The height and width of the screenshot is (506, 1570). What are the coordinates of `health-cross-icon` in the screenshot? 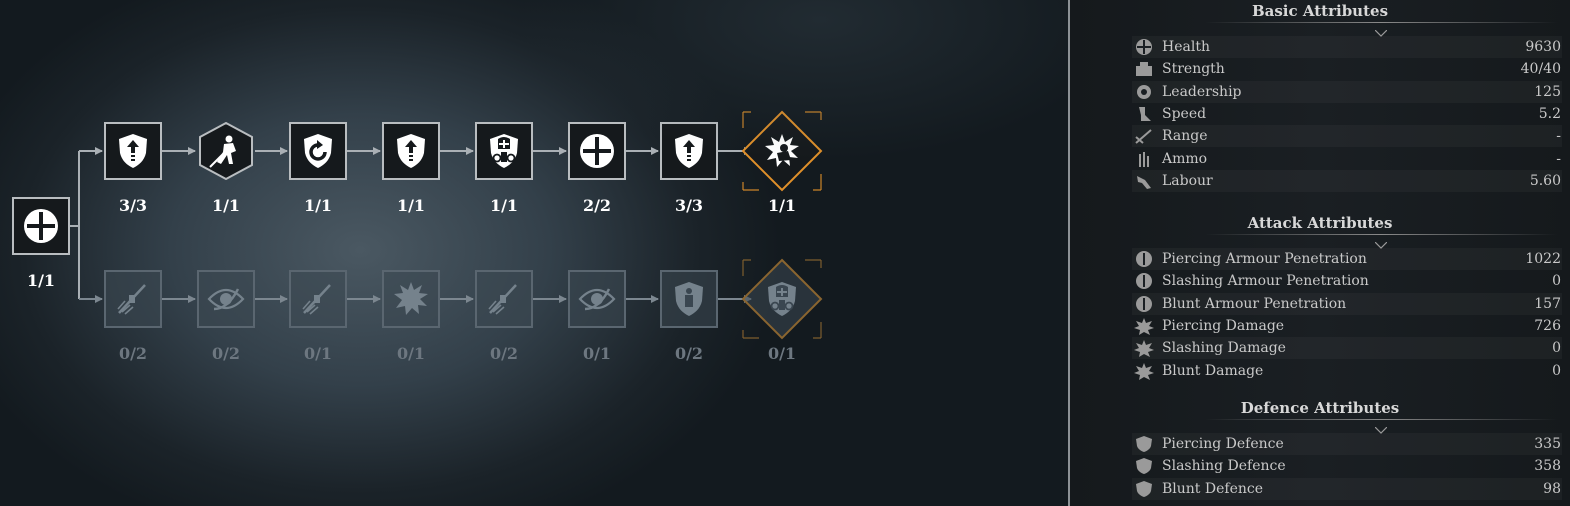 It's located at (41, 226).